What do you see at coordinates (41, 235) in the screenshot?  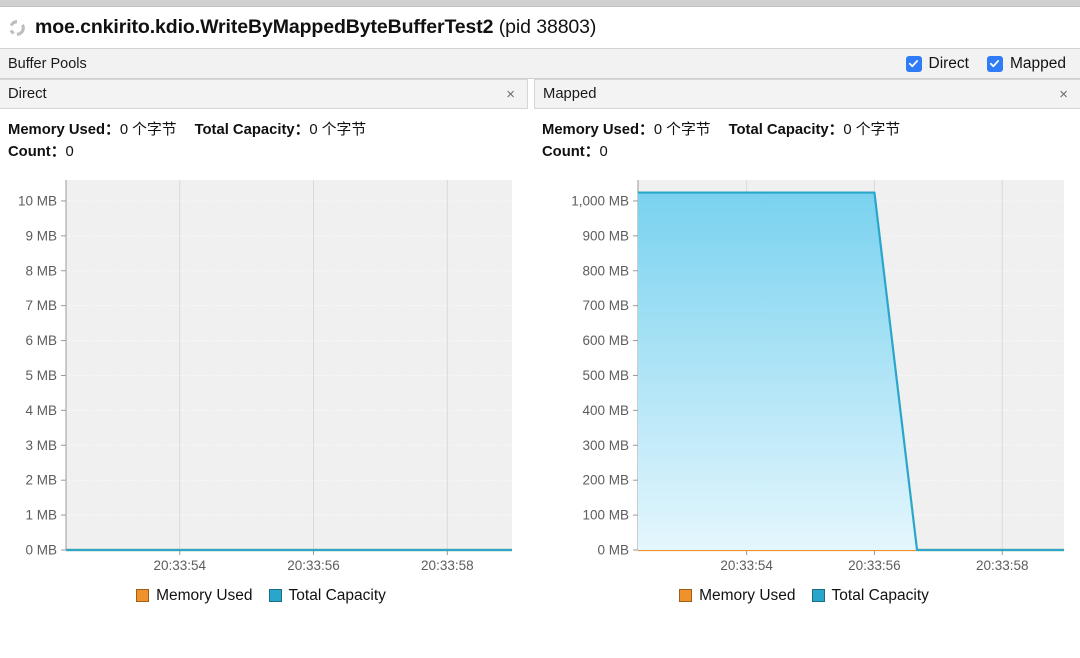 I see `svg-text: 9 MB` at bounding box center [41, 235].